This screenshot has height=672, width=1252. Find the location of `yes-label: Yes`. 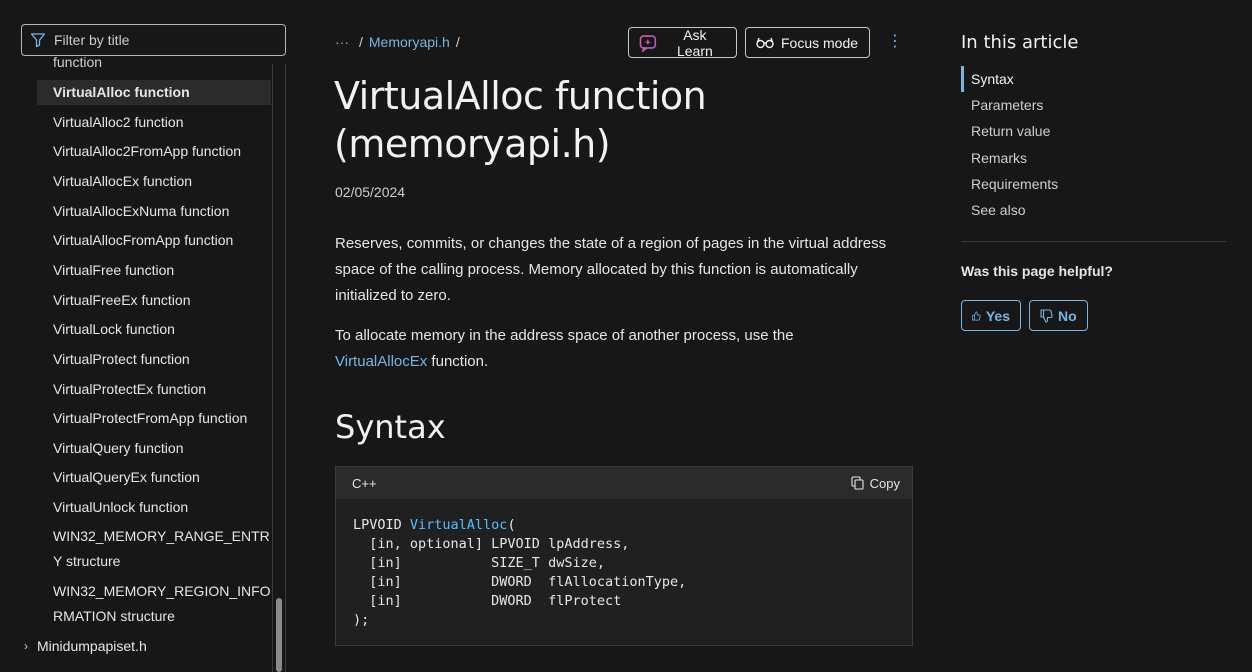

yes-label: Yes is located at coordinates (997, 315).